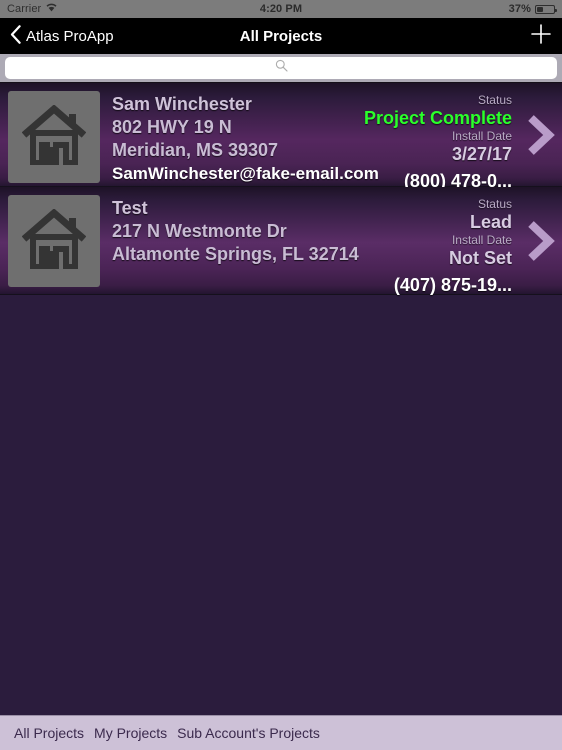 The width and height of the screenshot is (562, 750). I want to click on back-button-label: Atlas ProApp, so click(70, 36).